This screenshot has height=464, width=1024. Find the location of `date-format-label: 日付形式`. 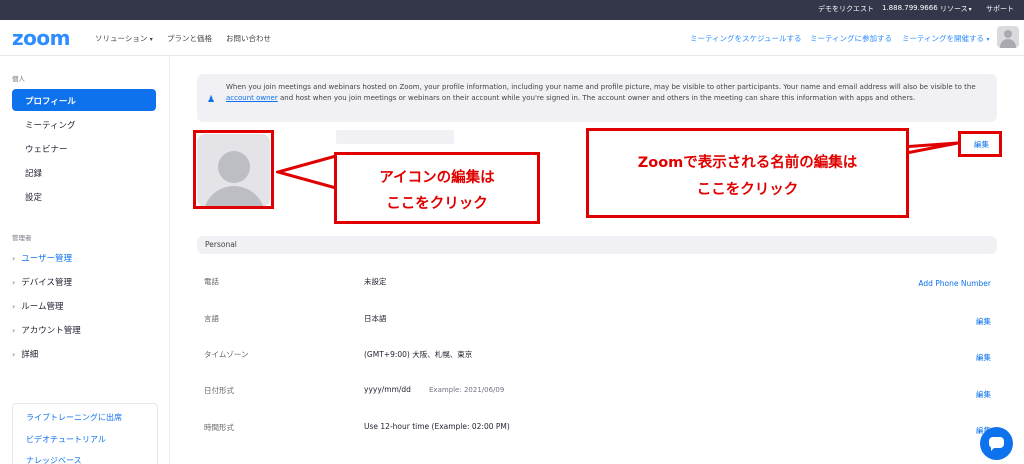

date-format-label: 日付形式 is located at coordinates (219, 390).